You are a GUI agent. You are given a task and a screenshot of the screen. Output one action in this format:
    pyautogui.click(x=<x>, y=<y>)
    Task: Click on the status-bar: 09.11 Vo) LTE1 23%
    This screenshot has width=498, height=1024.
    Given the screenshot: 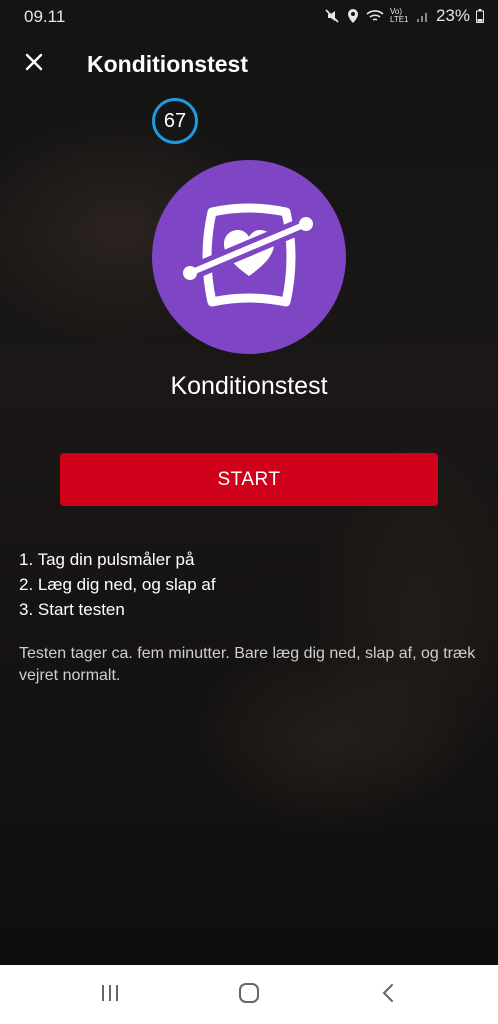 What is the action you would take?
    pyautogui.click(x=249, y=16)
    